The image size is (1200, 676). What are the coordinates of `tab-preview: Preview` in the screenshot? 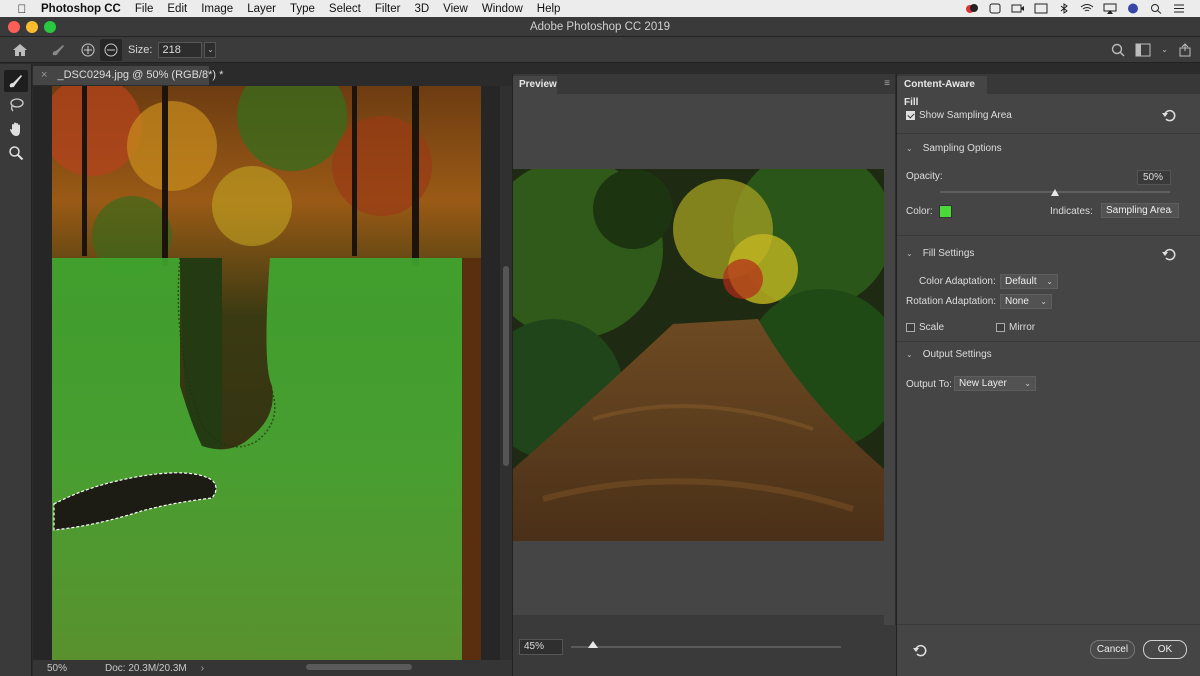 It's located at (535, 85).